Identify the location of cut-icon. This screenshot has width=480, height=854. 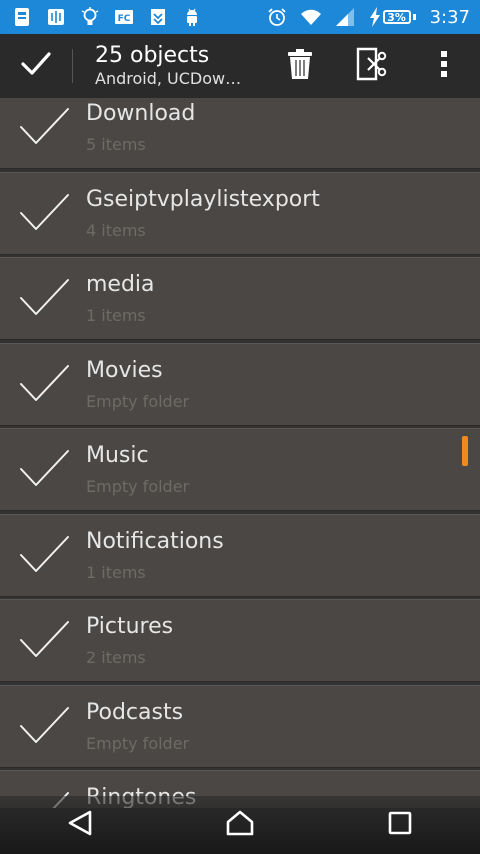
(372, 66).